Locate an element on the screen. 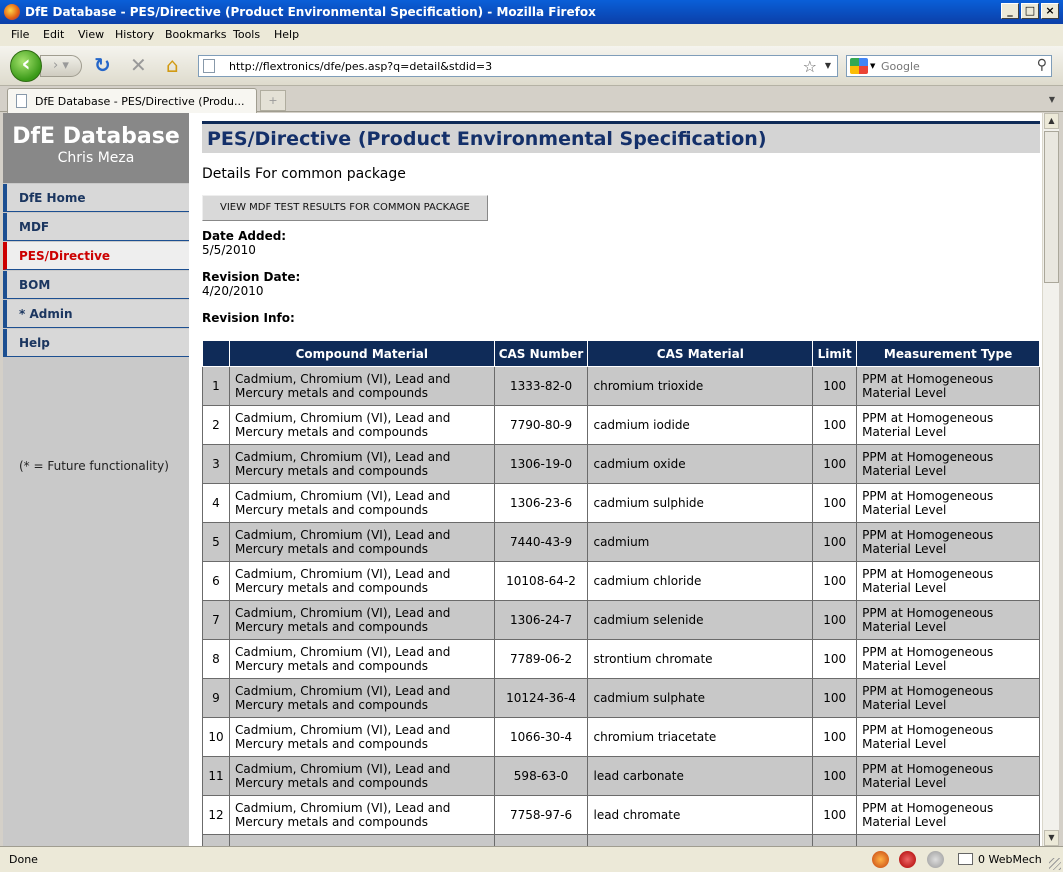 This screenshot has width=1063, height=872. bookmark-star-icon: ☆ is located at coordinates (810, 66).